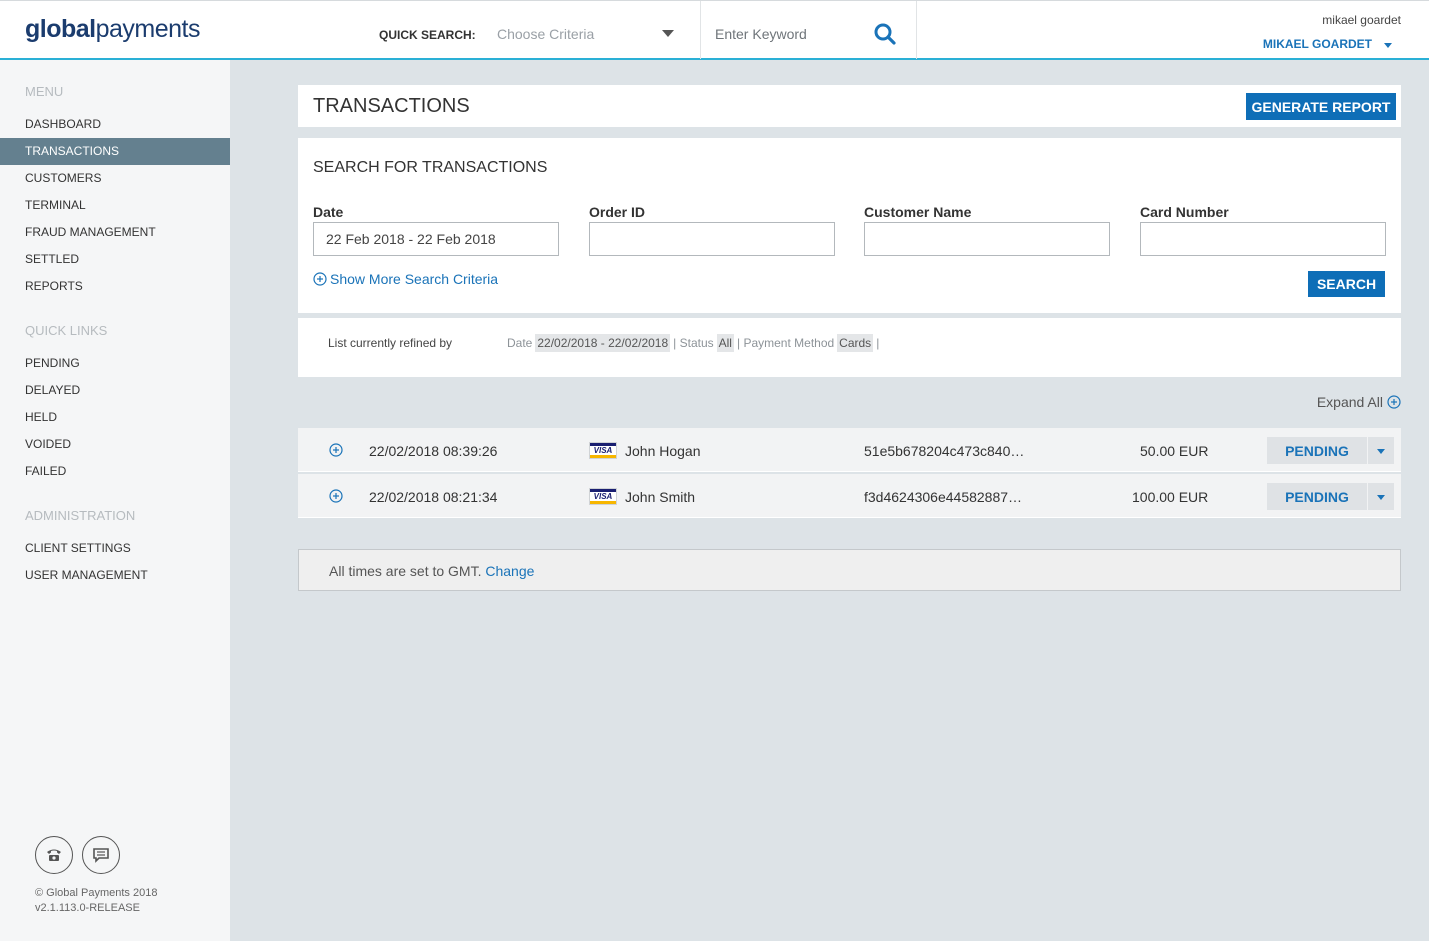 The height and width of the screenshot is (941, 1429). I want to click on global-payments-logo: globalpayments, so click(113, 29).